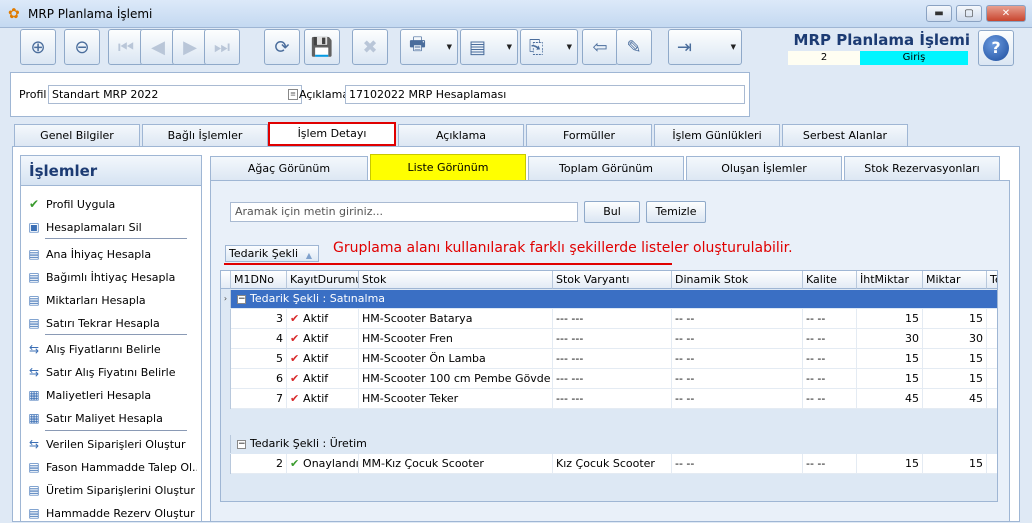 Image resolution: width=1032 pixels, height=523 pixels. Describe the element at coordinates (609, 444) in the screenshot. I see `group-row: − Tedarik Şekli : Üretim` at that location.